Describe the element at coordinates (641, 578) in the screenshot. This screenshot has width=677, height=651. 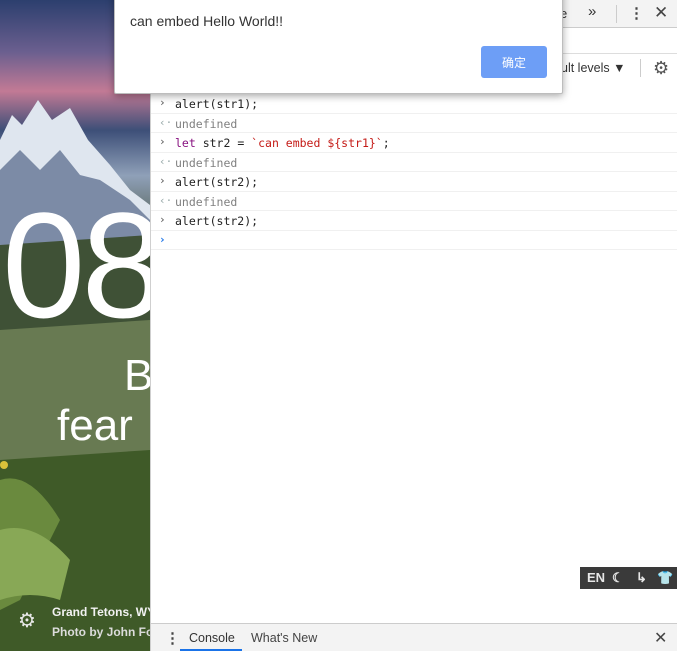
I see `pin-icon: ↳` at that location.